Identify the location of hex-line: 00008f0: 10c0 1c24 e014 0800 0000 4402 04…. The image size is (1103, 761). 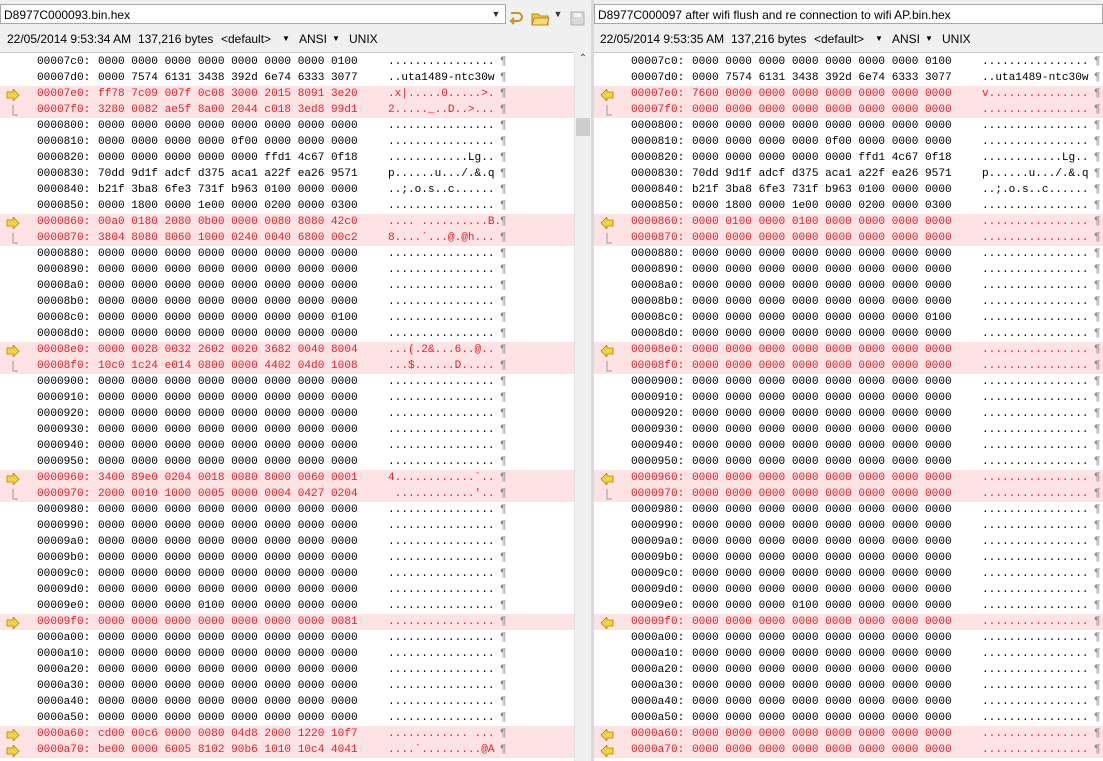
(287, 366).